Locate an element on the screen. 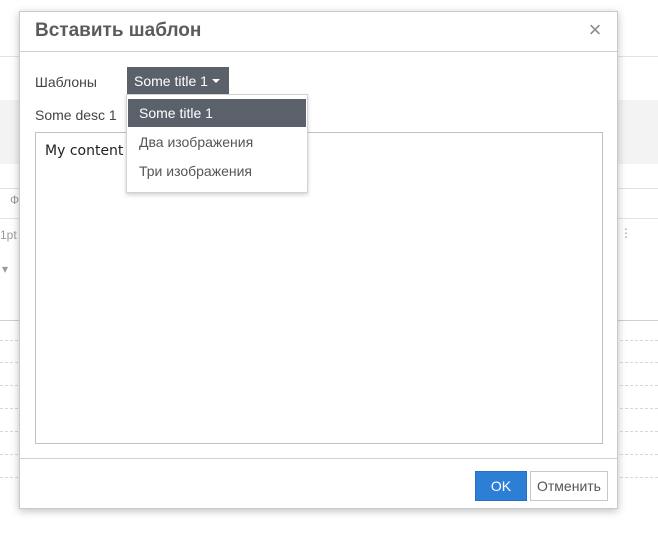 The height and width of the screenshot is (534, 658). dropdown-option-some-title-1: Some title 1 is located at coordinates (217, 113).